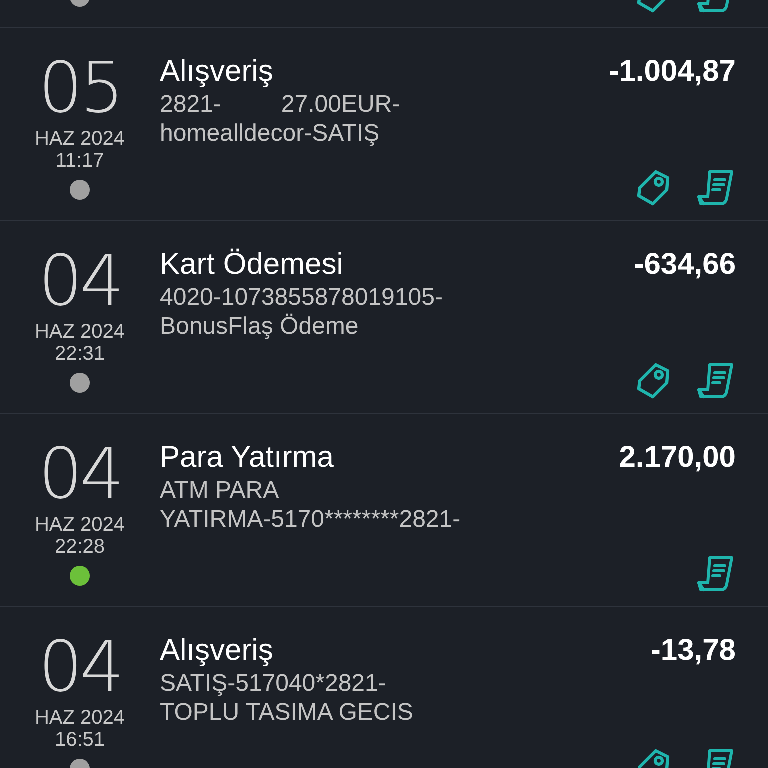 This screenshot has height=768, width=768. I want to click on time: 11:17, so click(80, 161).